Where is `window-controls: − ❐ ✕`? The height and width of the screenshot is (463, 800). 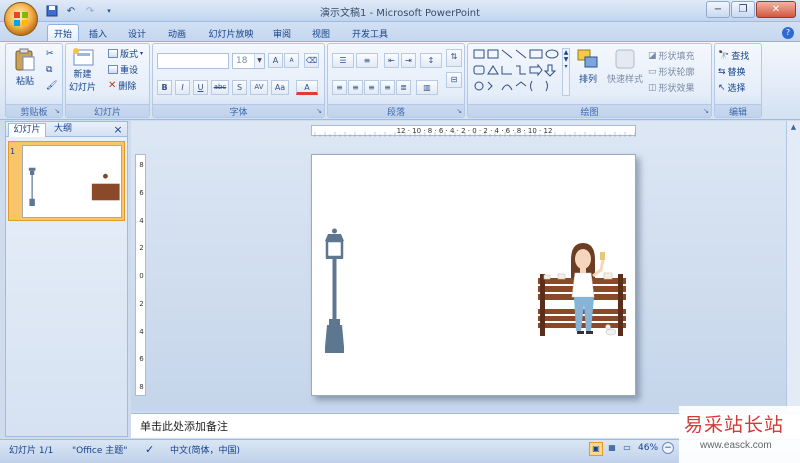 window-controls: − ❐ ✕ is located at coordinates (751, 9).